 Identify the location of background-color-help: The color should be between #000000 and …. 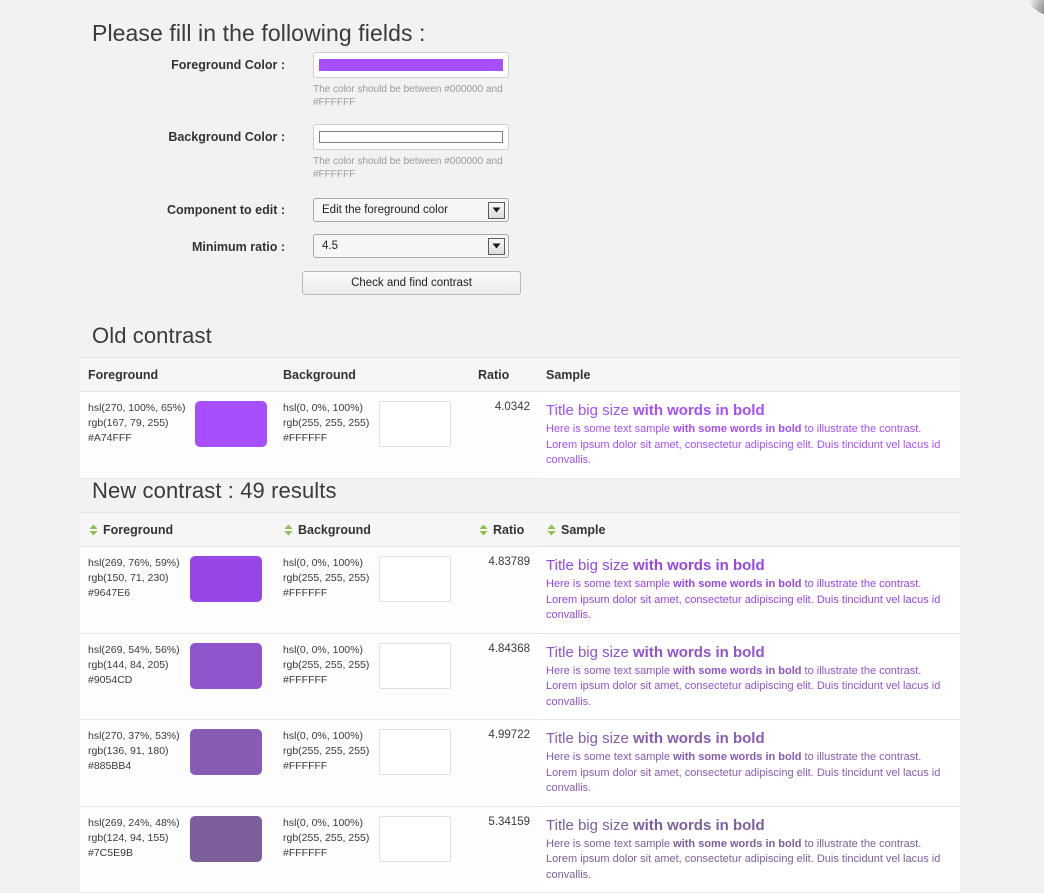
(408, 168).